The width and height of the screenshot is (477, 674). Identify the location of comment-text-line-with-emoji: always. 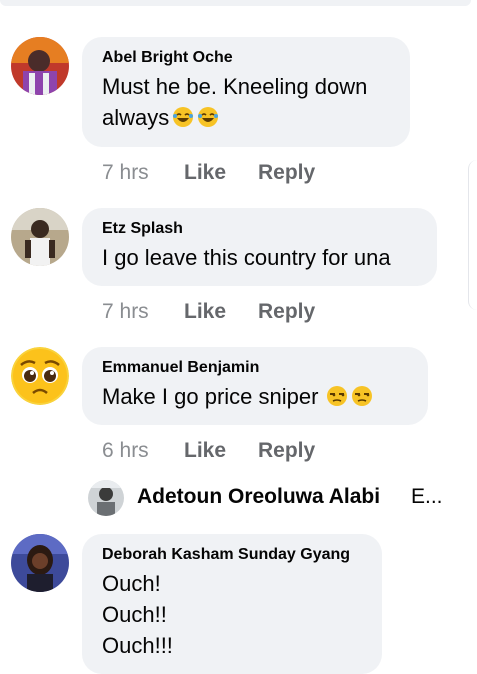
(246, 117).